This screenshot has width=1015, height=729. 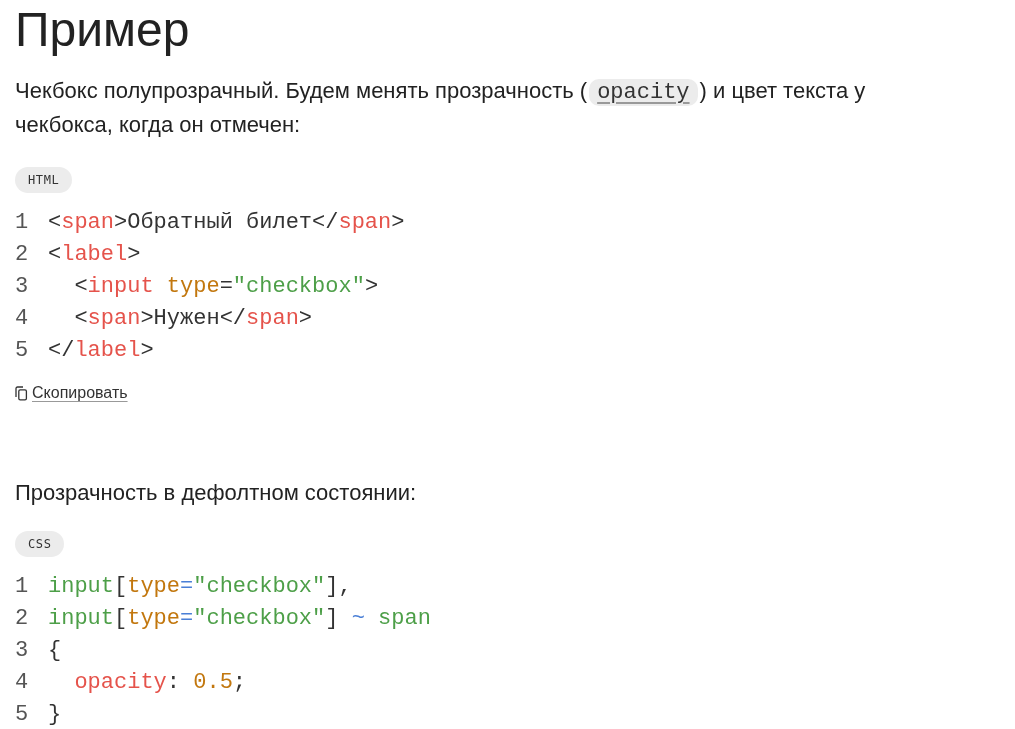 What do you see at coordinates (643, 92) in the screenshot?
I see `code-link: opacity` at bounding box center [643, 92].